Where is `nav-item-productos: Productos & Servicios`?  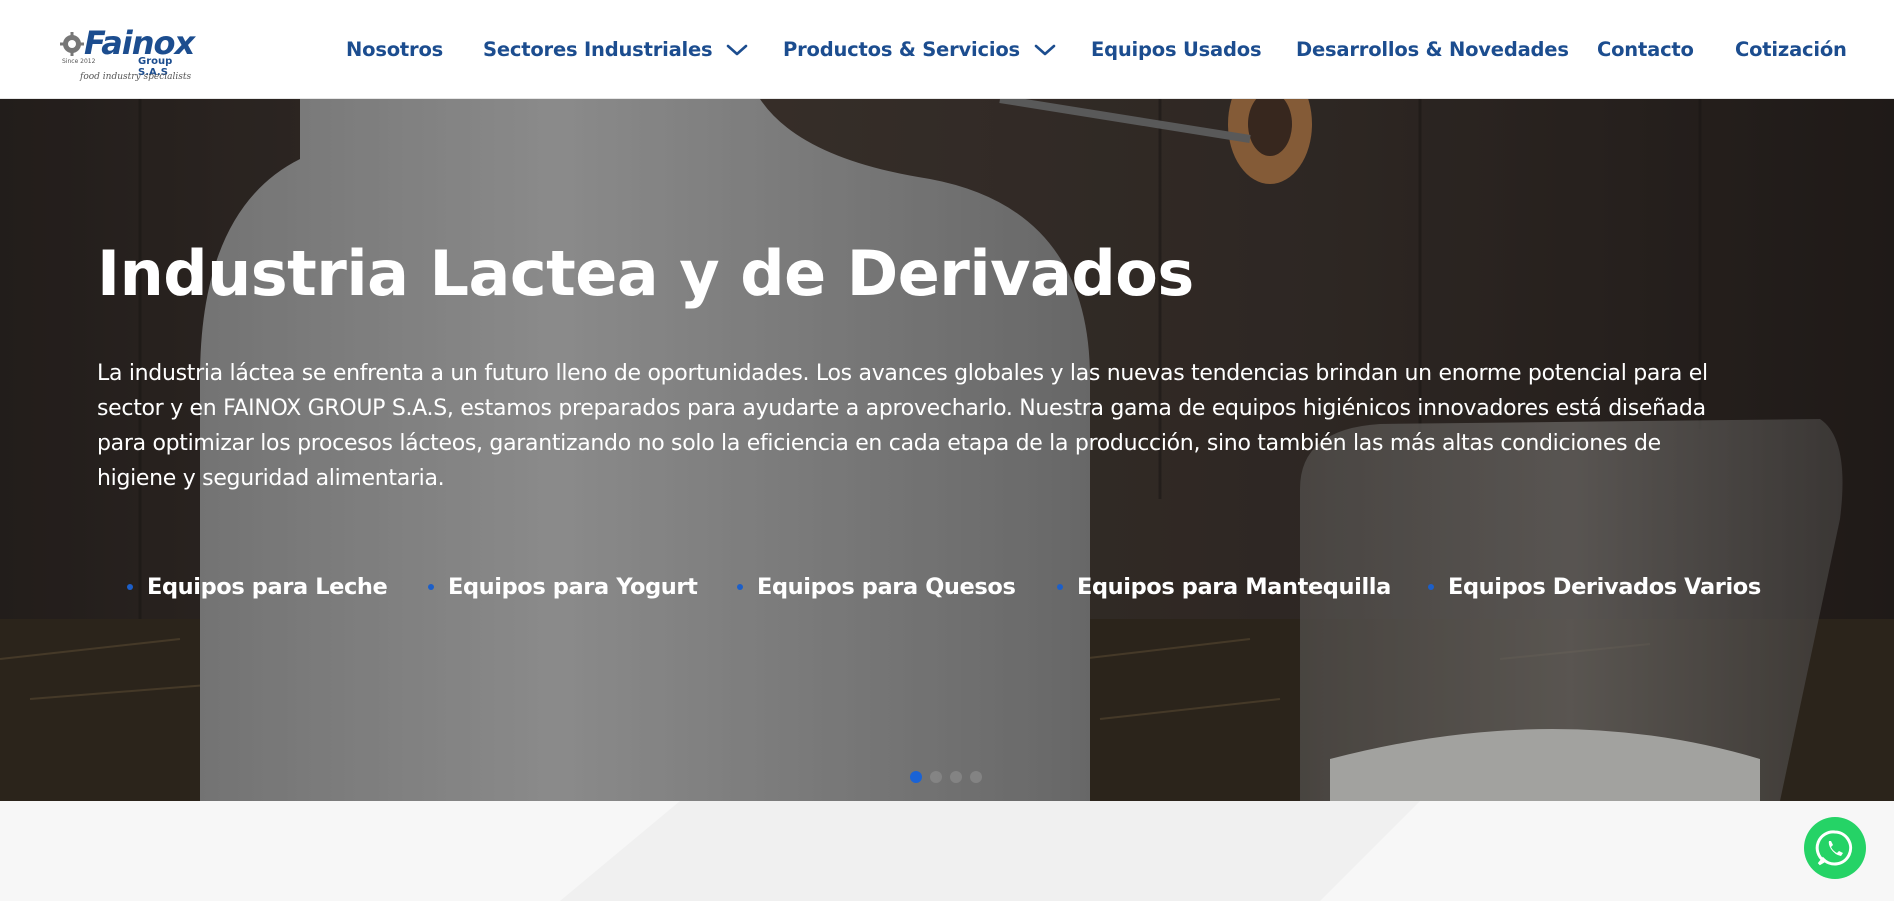
nav-item-productos: Productos & Servicios is located at coordinates (919, 49).